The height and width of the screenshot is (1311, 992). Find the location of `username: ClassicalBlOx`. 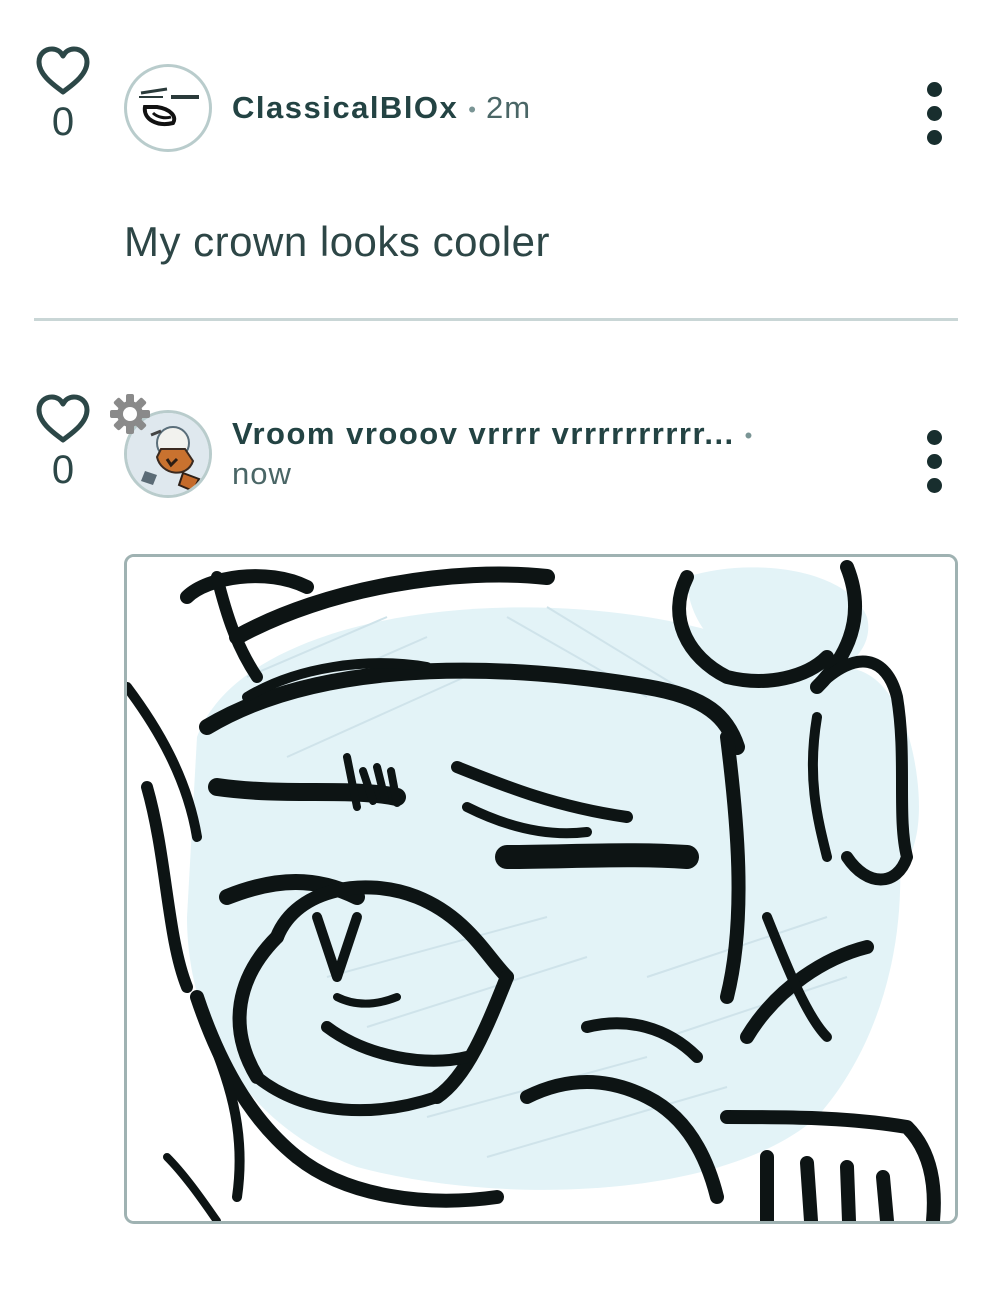

username: ClassicalBlOx is located at coordinates (345, 107).